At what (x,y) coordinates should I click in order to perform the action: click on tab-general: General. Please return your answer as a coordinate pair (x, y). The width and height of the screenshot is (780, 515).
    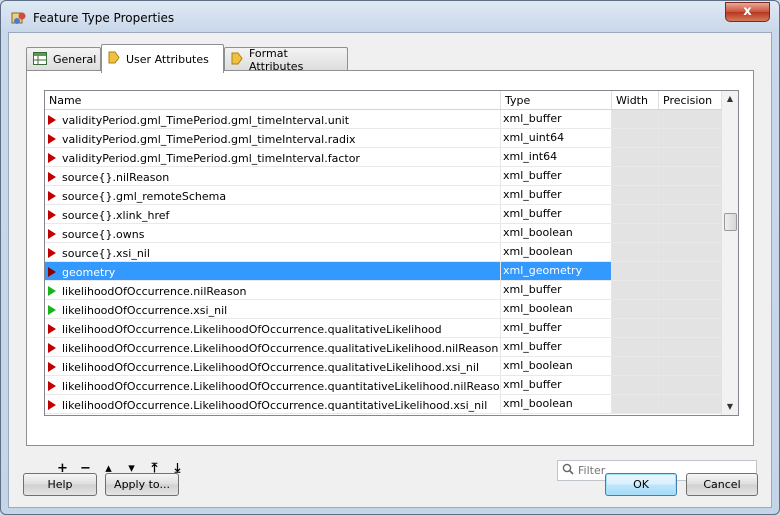
    Looking at the image, I should click on (63, 59).